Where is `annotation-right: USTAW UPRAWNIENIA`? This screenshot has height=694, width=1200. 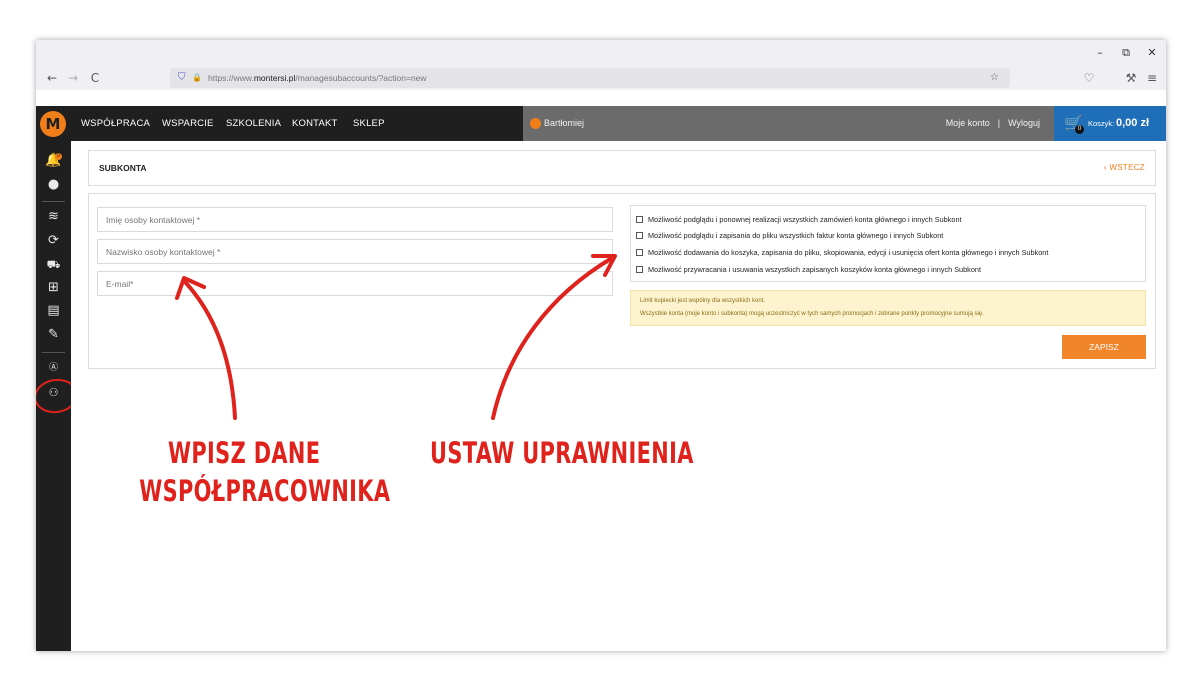 annotation-right: USTAW UPRAWNIENIA is located at coordinates (562, 453).